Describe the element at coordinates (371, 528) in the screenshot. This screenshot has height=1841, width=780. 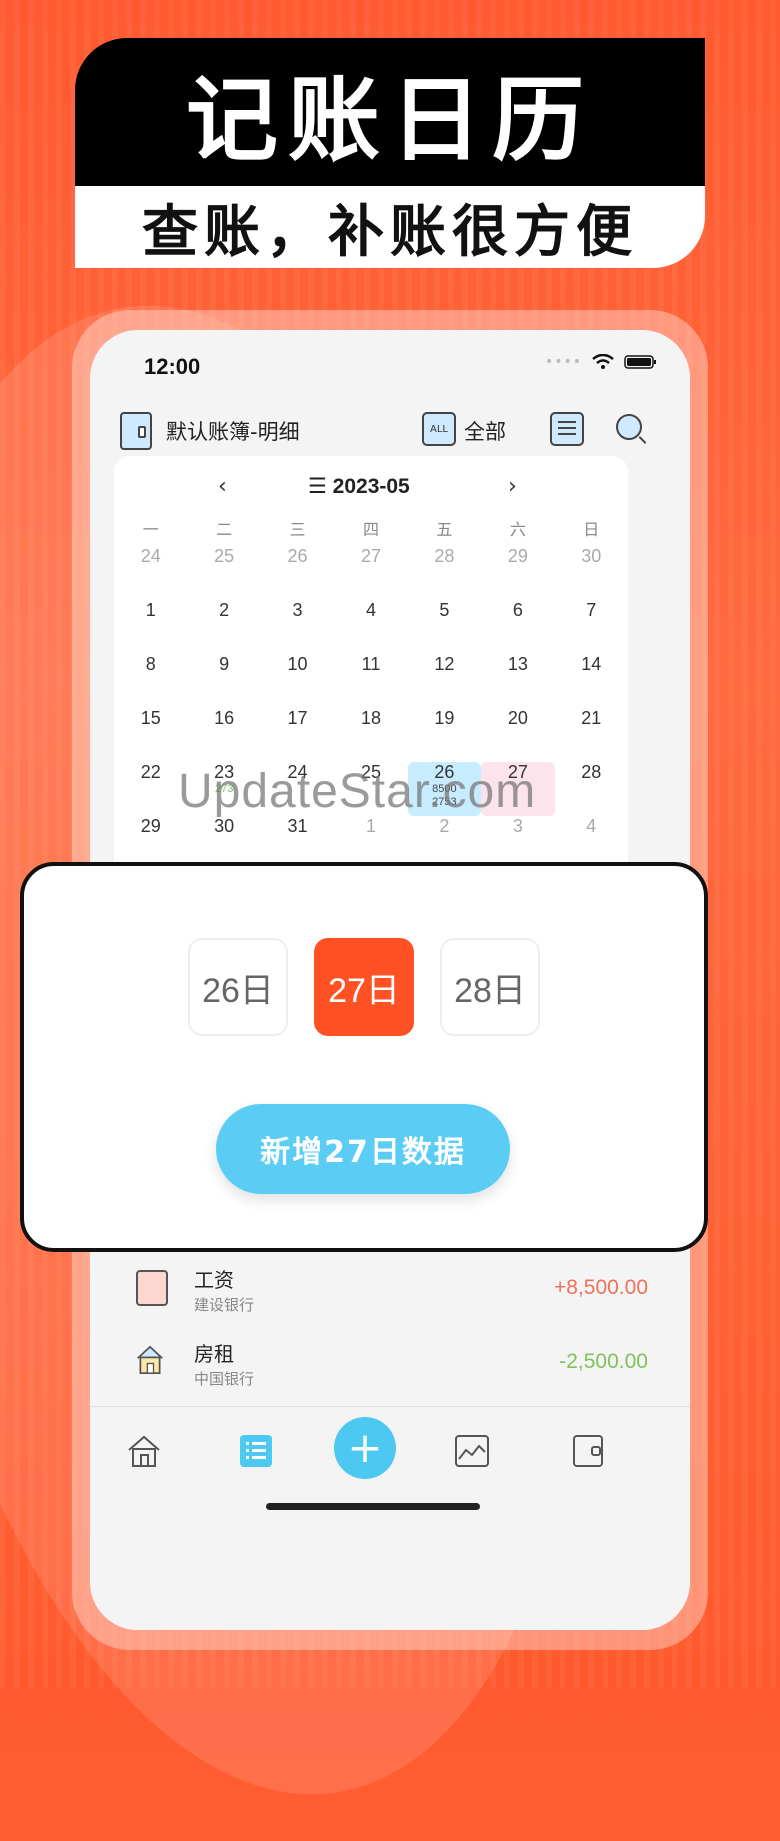
I see `weekday-row: 一二三四五六日` at that location.